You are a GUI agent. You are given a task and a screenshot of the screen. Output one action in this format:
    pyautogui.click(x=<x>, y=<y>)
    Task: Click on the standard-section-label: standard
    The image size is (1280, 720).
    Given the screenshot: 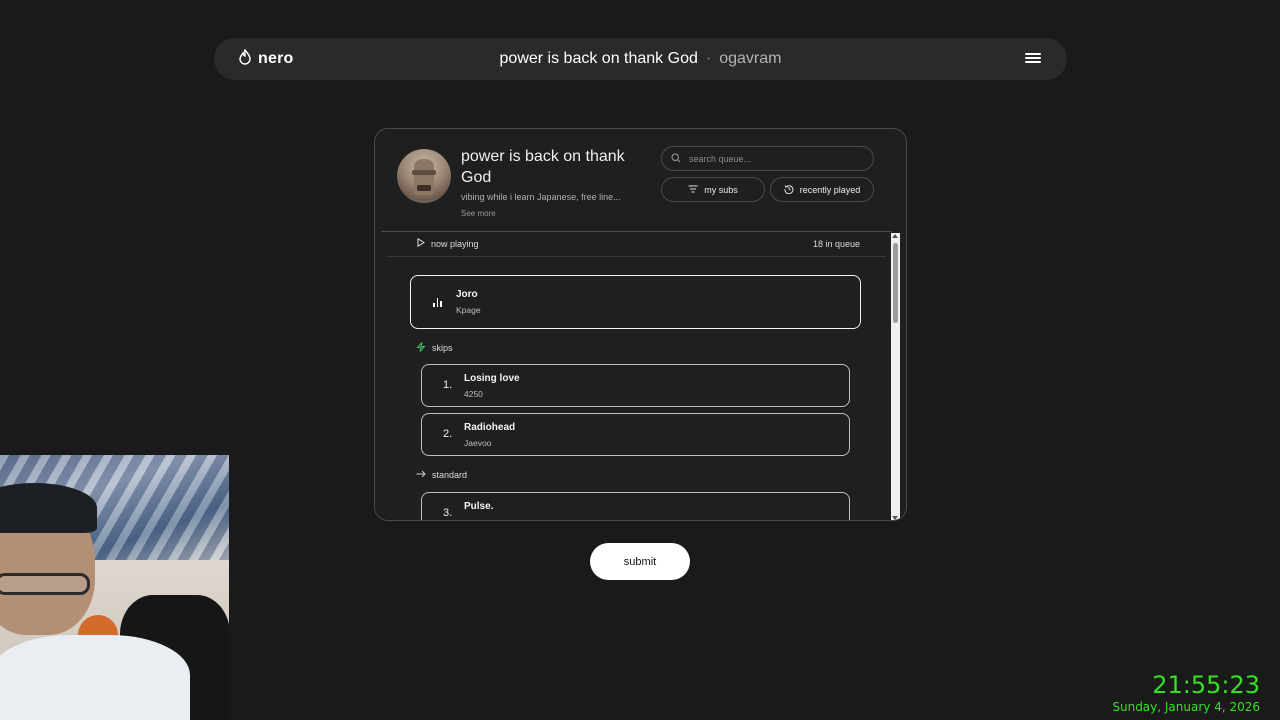 What is the action you would take?
    pyautogui.click(x=441, y=475)
    